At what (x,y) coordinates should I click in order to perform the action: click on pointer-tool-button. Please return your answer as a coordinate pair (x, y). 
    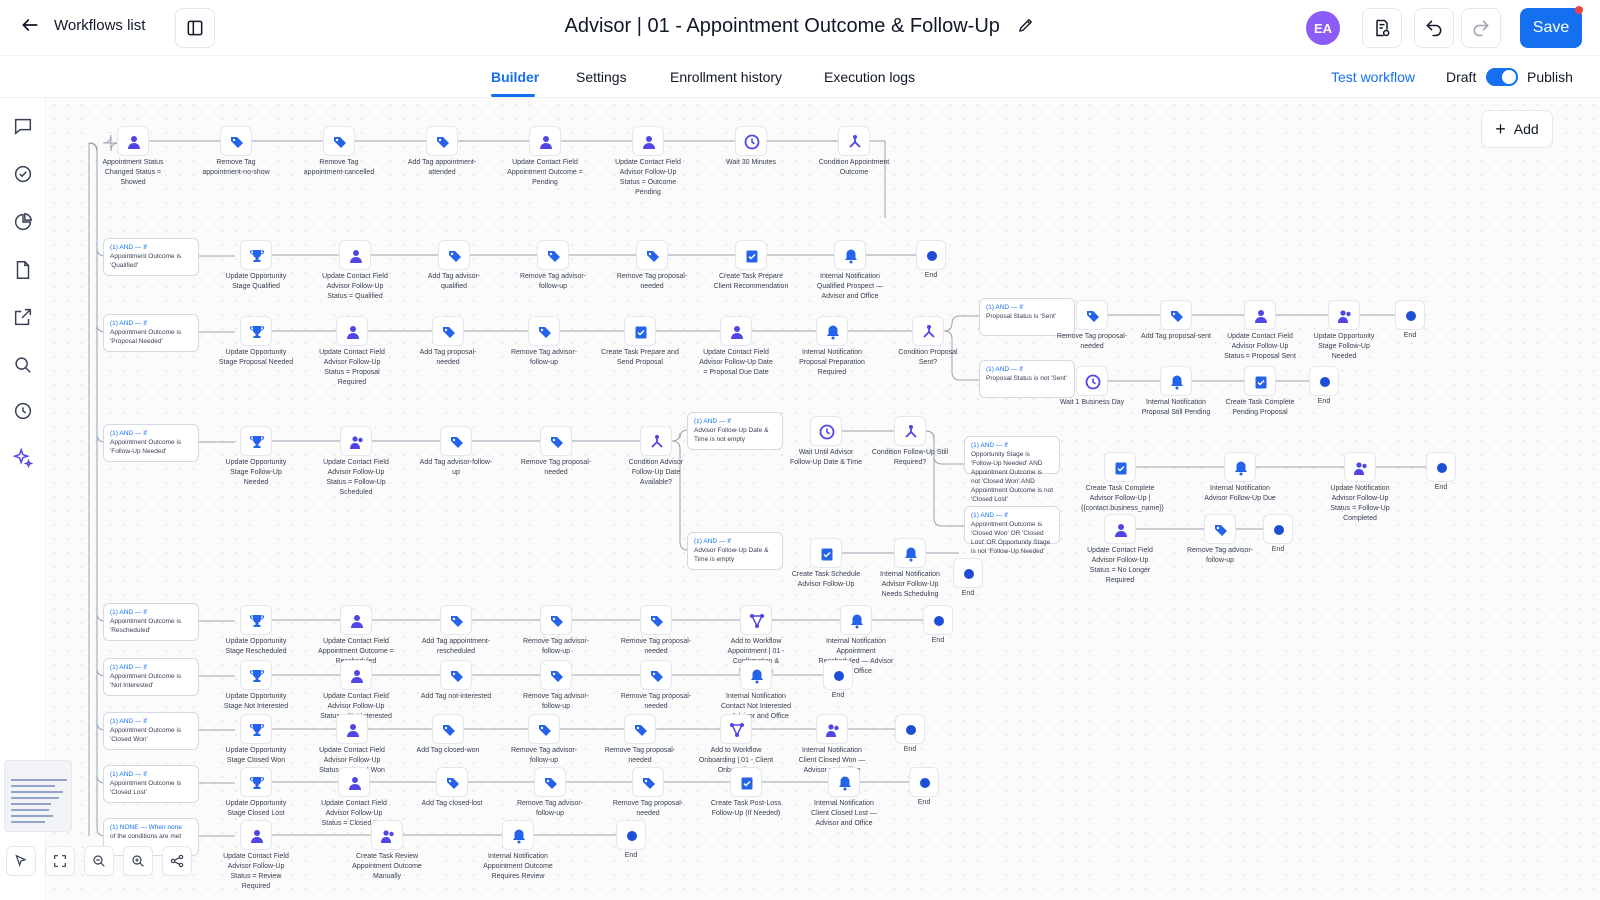
    Looking at the image, I should click on (21, 861).